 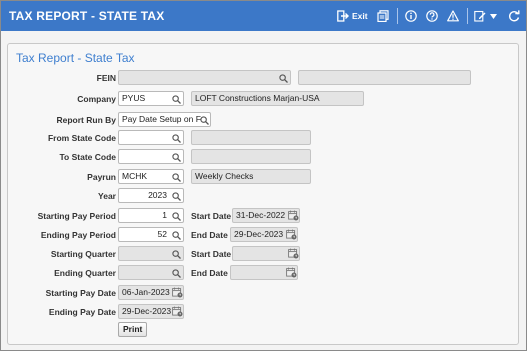 What do you see at coordinates (204, 77) in the screenshot?
I see `fein-input` at bounding box center [204, 77].